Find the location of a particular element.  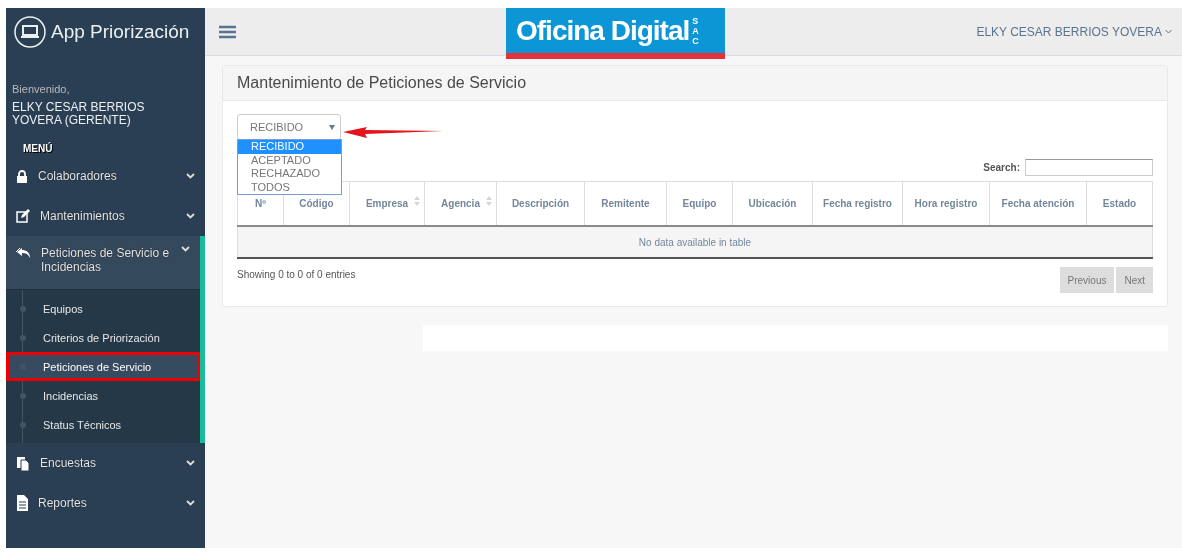

dropdown-option: ACEPTADO is located at coordinates (289, 160).